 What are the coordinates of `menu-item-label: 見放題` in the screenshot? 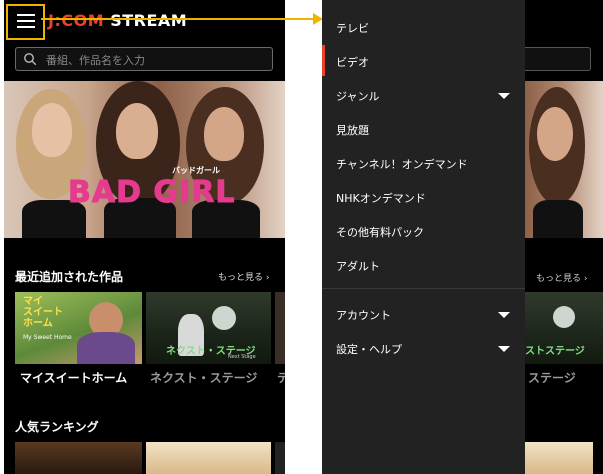 It's located at (352, 130).